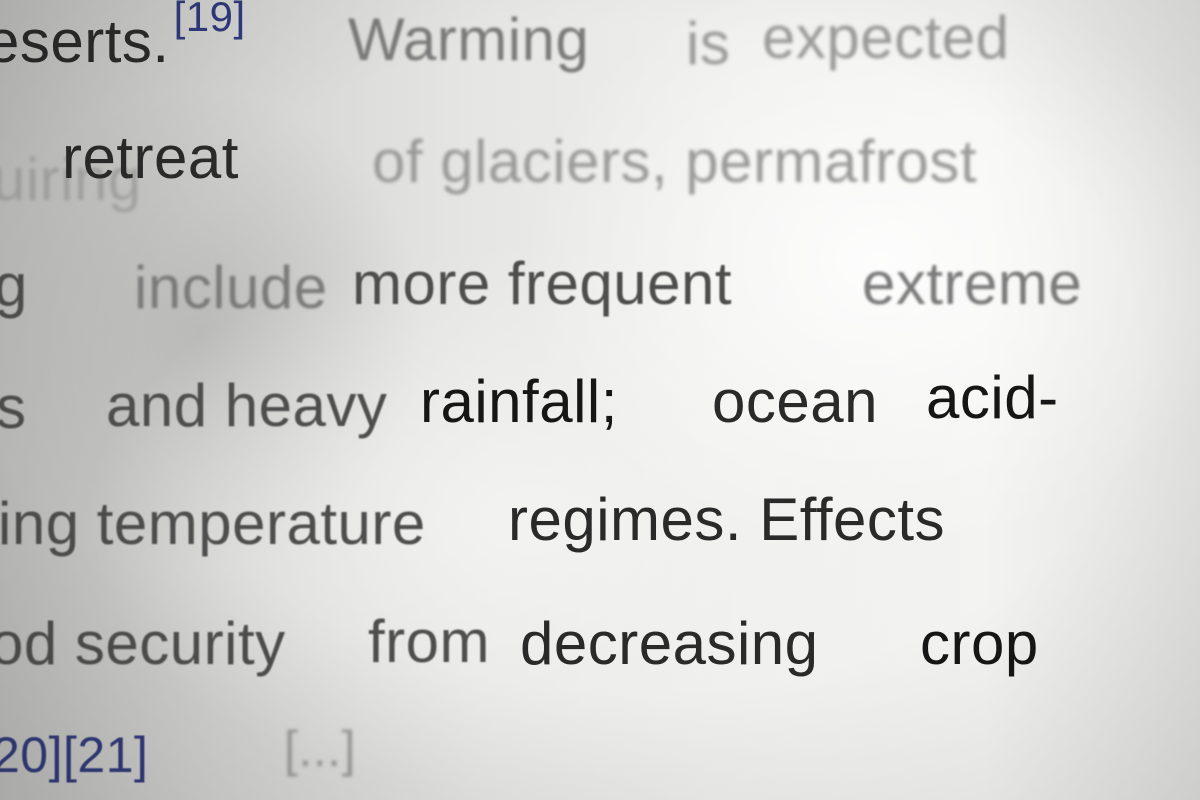  What do you see at coordinates (150, 157) in the screenshot?
I see `word-retreat: retreat` at bounding box center [150, 157].